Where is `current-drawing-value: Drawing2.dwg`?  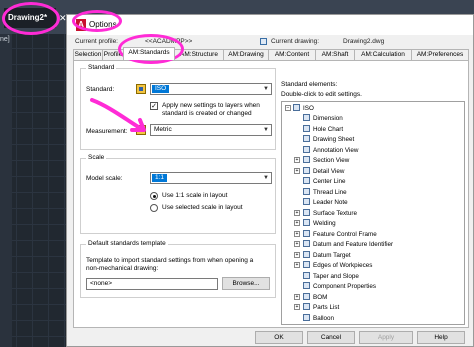 current-drawing-value: Drawing2.dwg is located at coordinates (364, 41).